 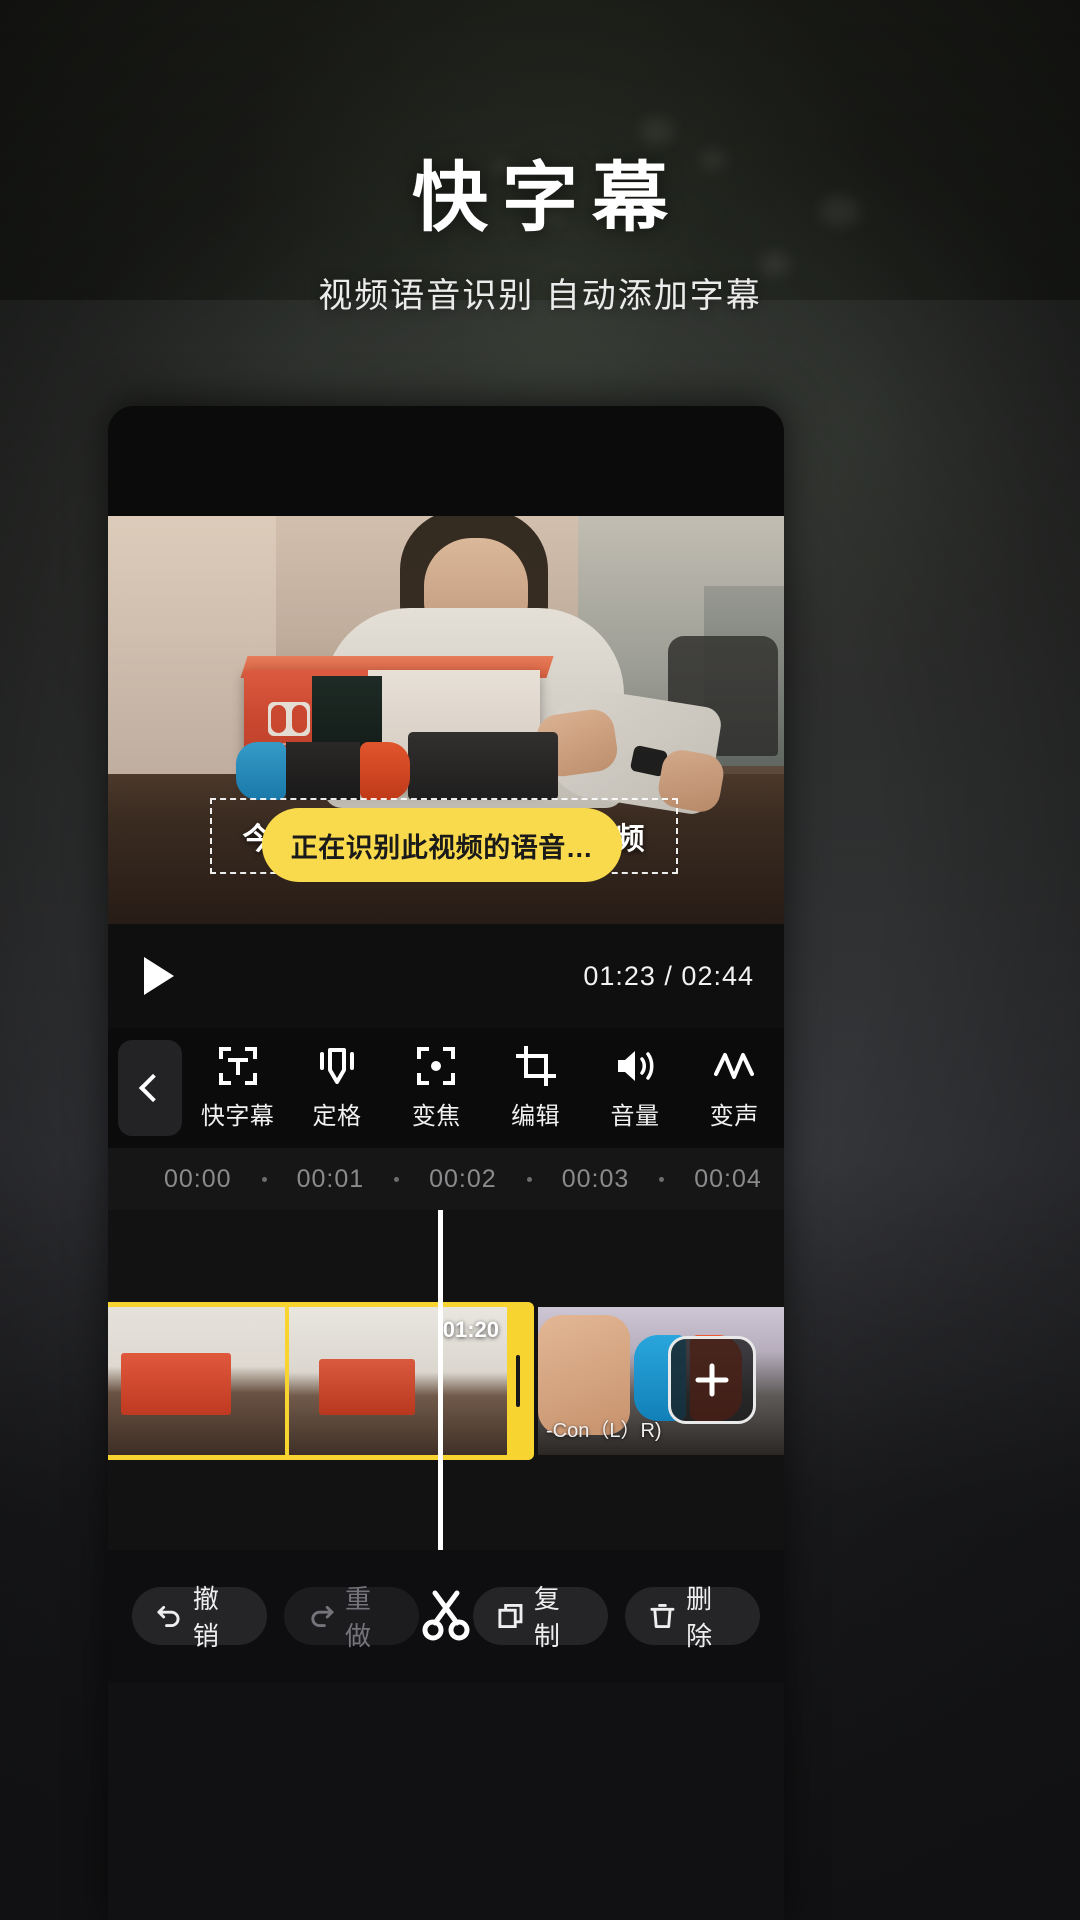 What do you see at coordinates (635, 1088) in the screenshot?
I see `toolbar-item-volume: 音量` at bounding box center [635, 1088].